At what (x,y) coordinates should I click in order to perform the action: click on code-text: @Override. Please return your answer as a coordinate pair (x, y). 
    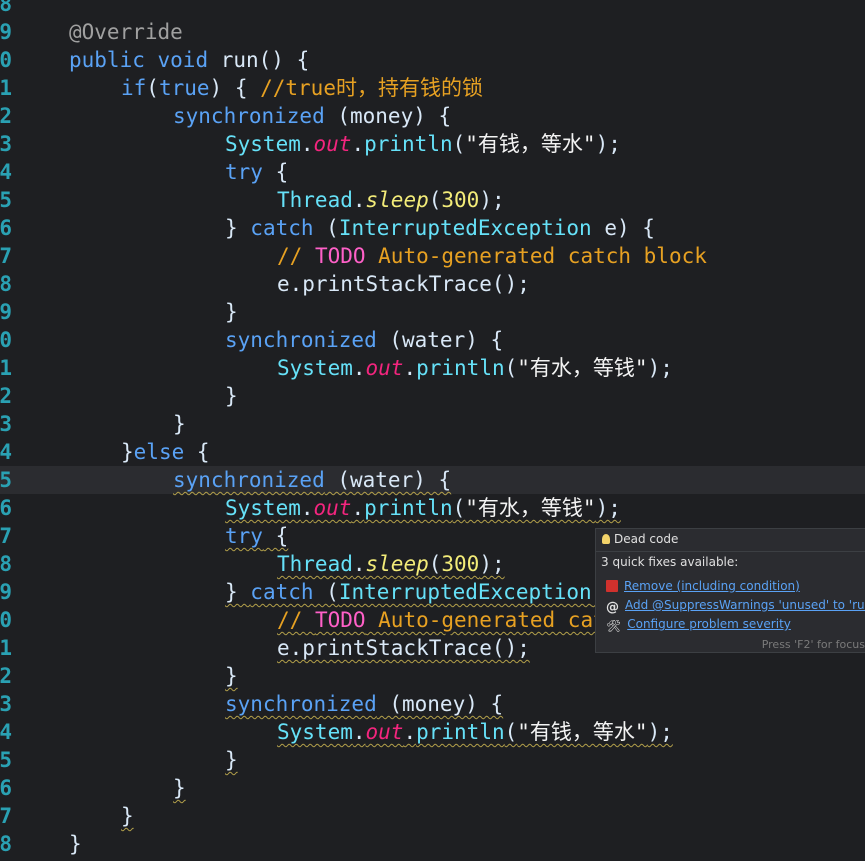
    Looking at the image, I should click on (126, 32).